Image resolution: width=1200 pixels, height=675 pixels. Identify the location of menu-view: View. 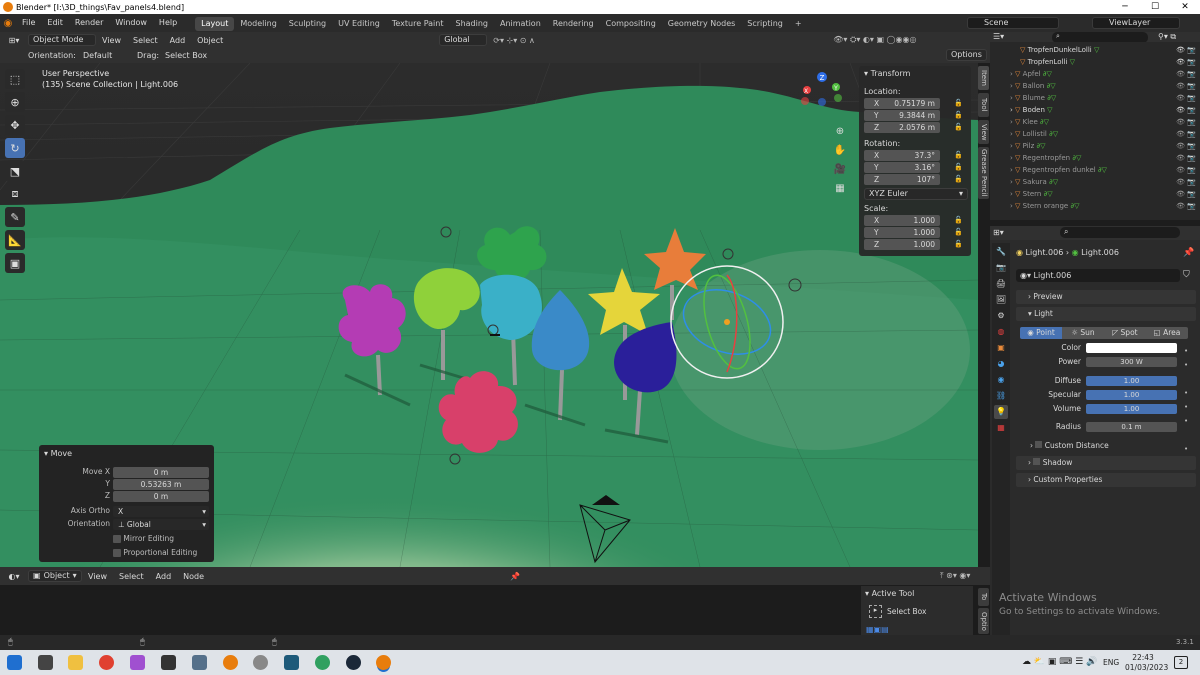
(111, 40).